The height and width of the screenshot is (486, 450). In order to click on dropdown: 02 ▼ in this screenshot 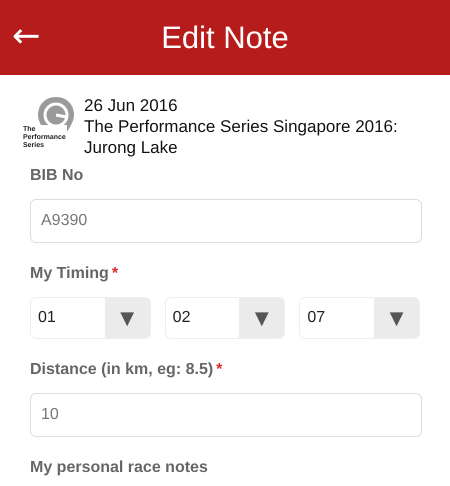, I will do `click(225, 318)`.